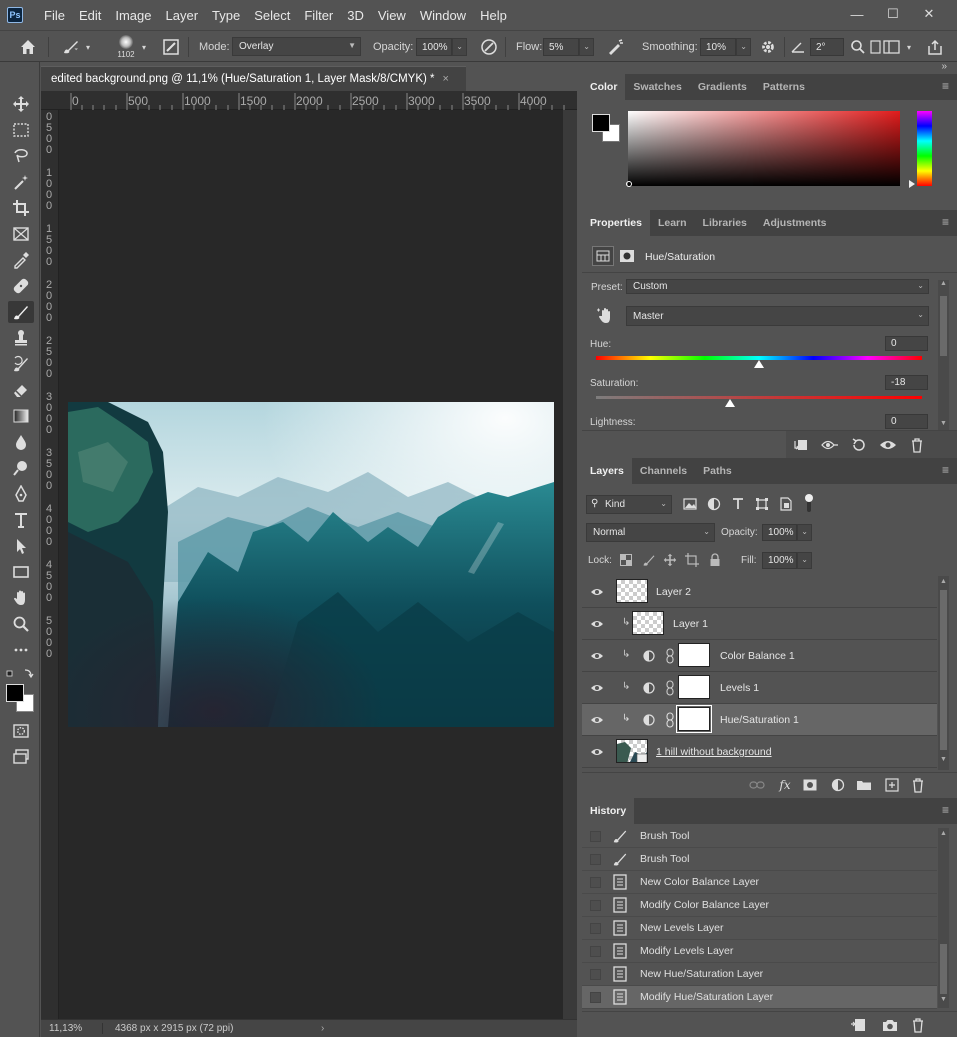 The width and height of the screenshot is (957, 1037). I want to click on adjustment-icon, so click(603, 256).